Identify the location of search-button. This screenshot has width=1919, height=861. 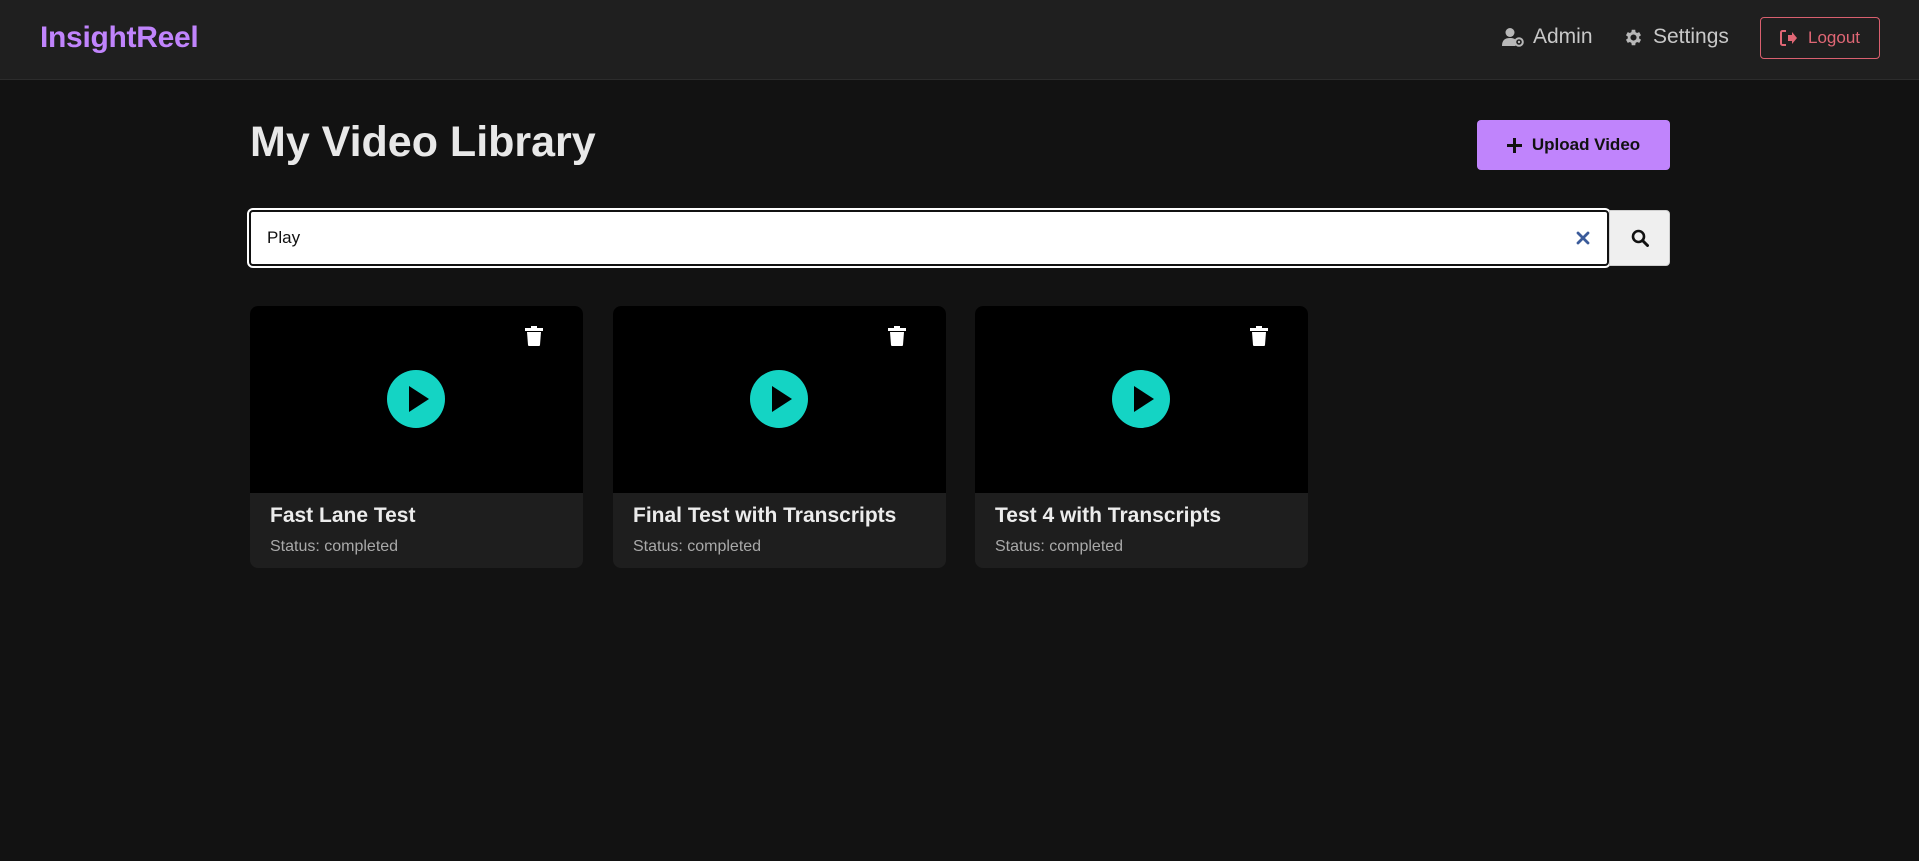
(1639, 238).